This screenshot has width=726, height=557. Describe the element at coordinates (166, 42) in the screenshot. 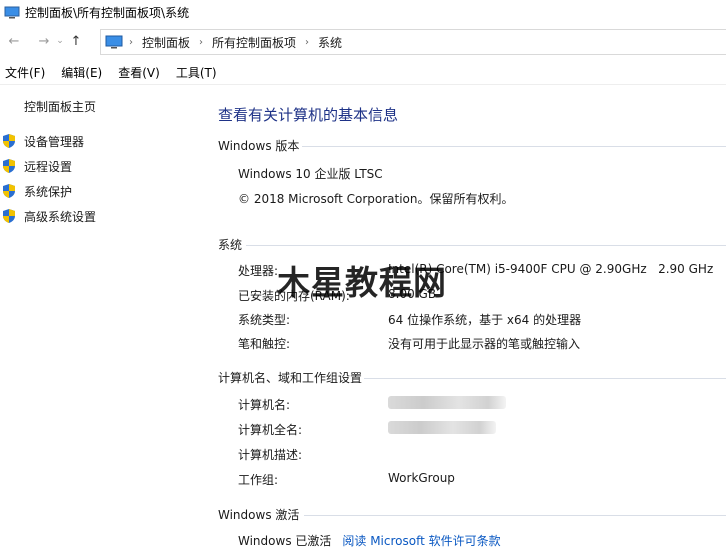

I see `breadcrumb-control-panel: 控制面板` at that location.